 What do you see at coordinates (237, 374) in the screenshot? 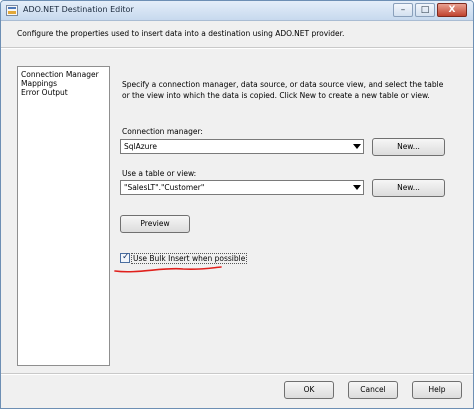
I see `footer-divider` at bounding box center [237, 374].